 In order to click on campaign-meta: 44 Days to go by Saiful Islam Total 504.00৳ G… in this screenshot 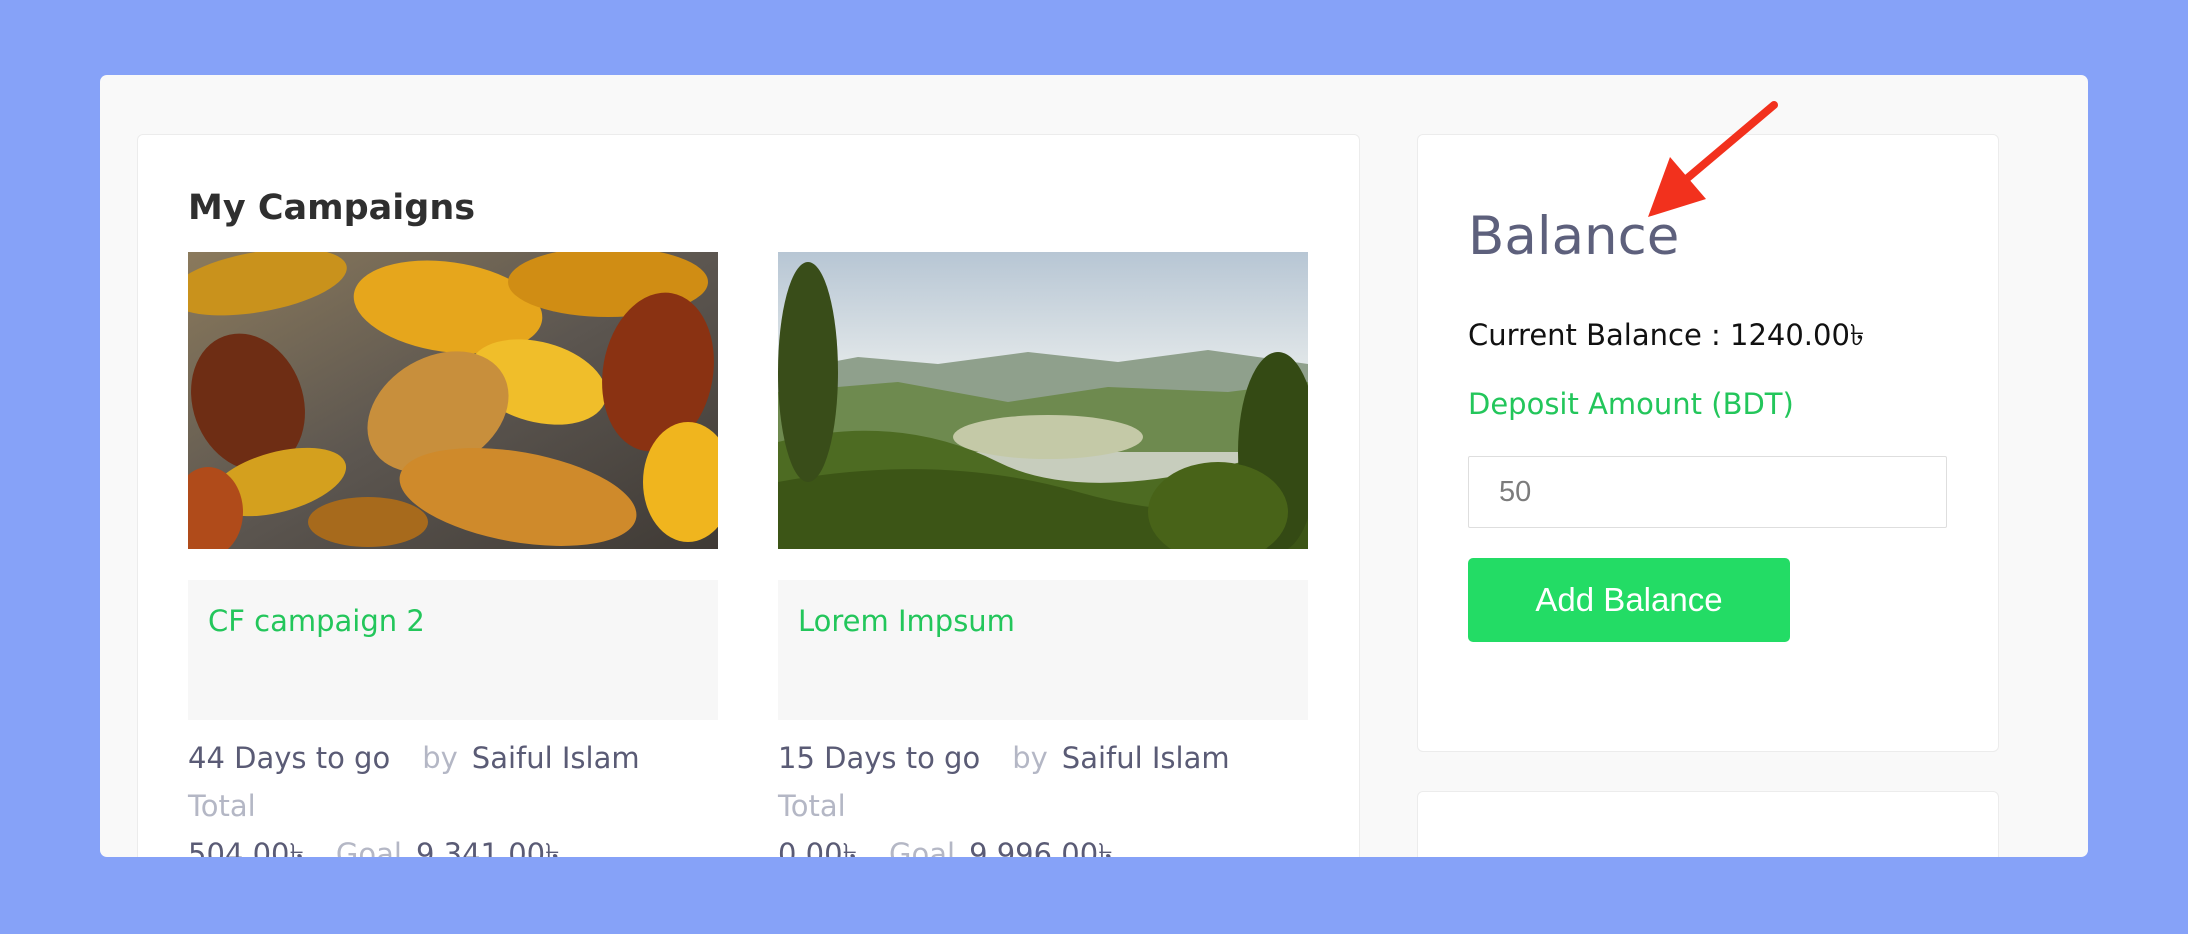, I will do `click(458, 795)`.